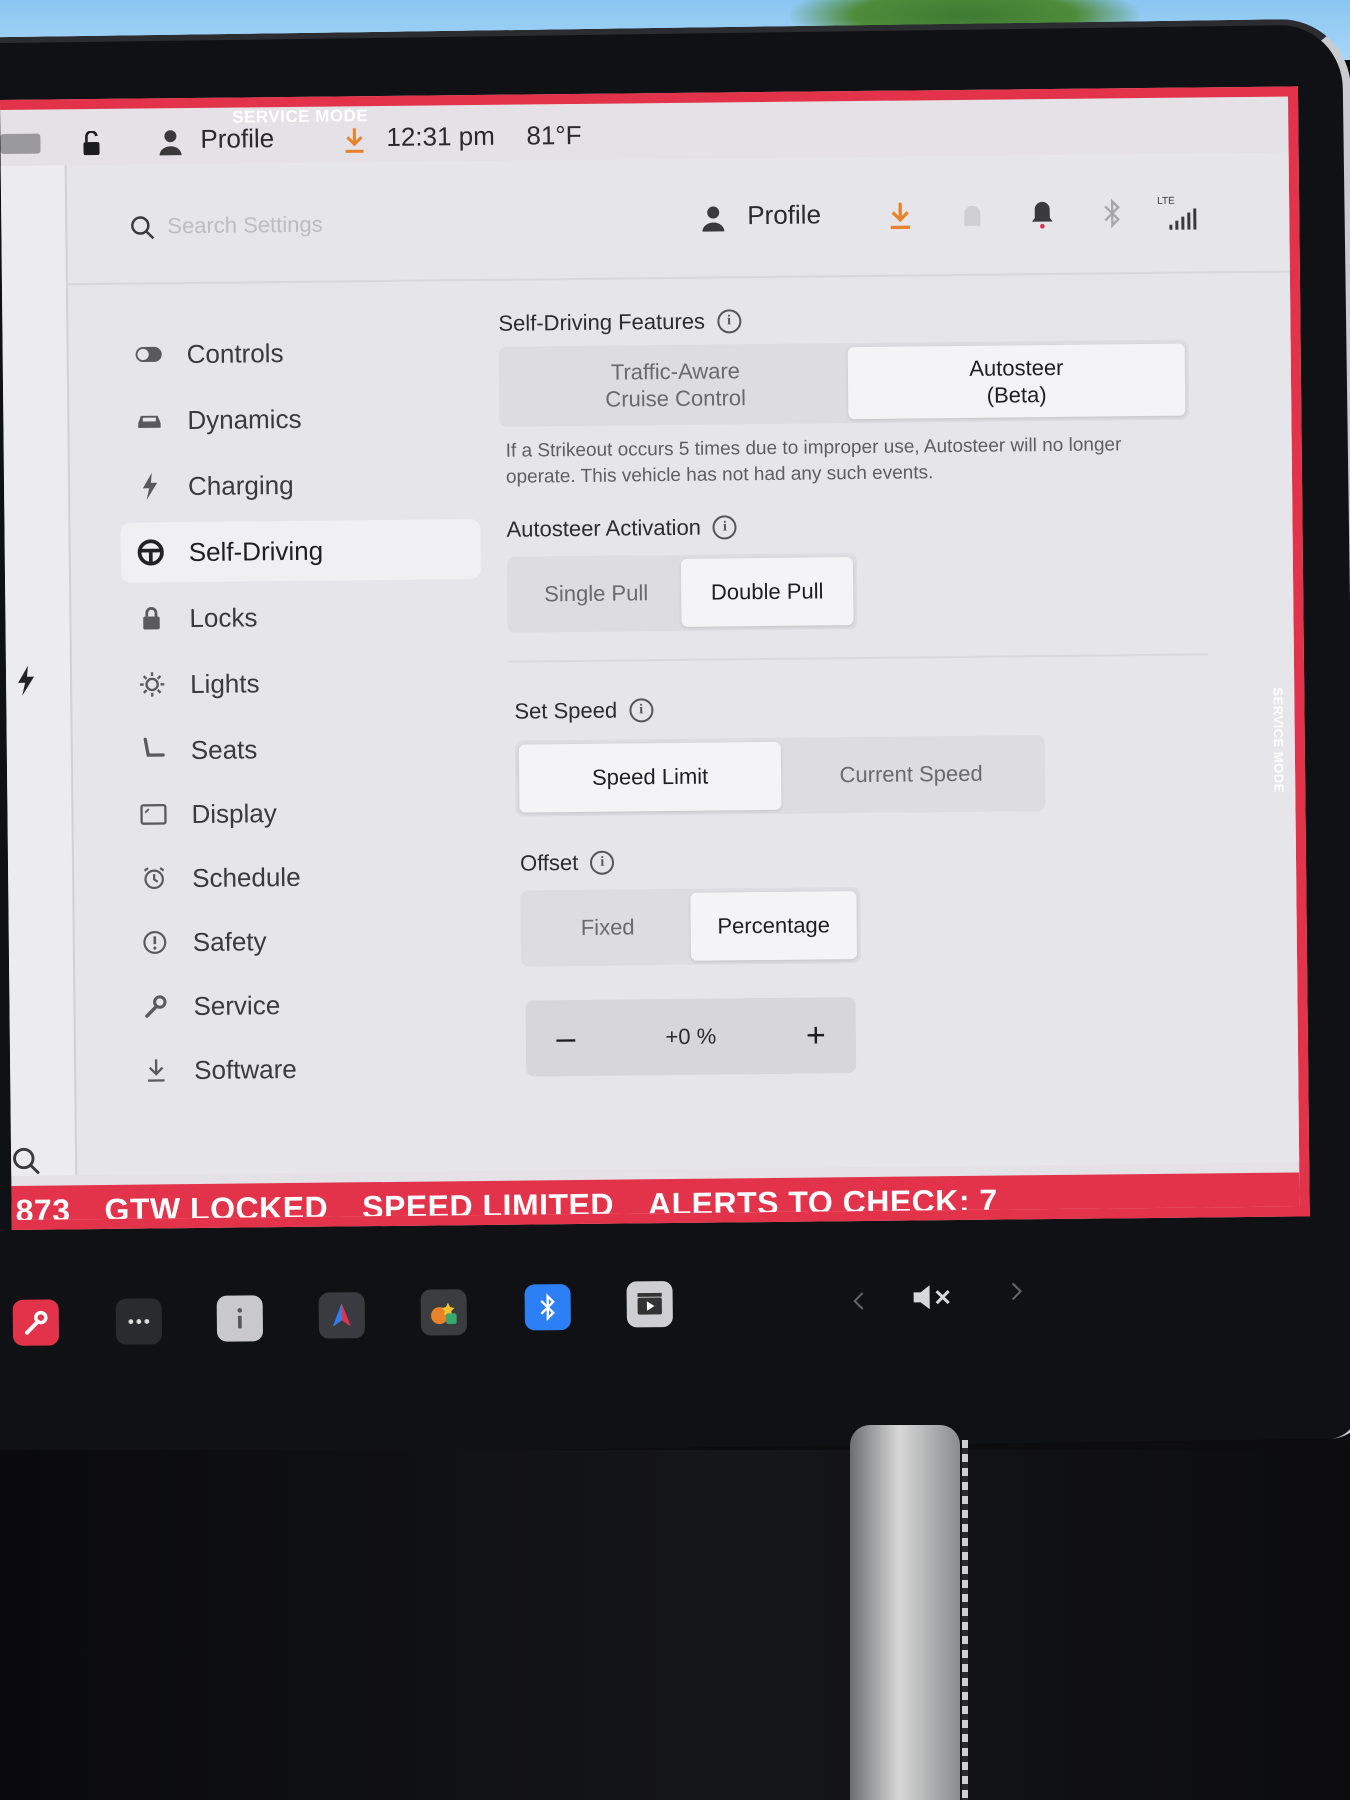 The image size is (1350, 1800). Describe the element at coordinates (965, 1620) in the screenshot. I see `seat-stitching` at that location.